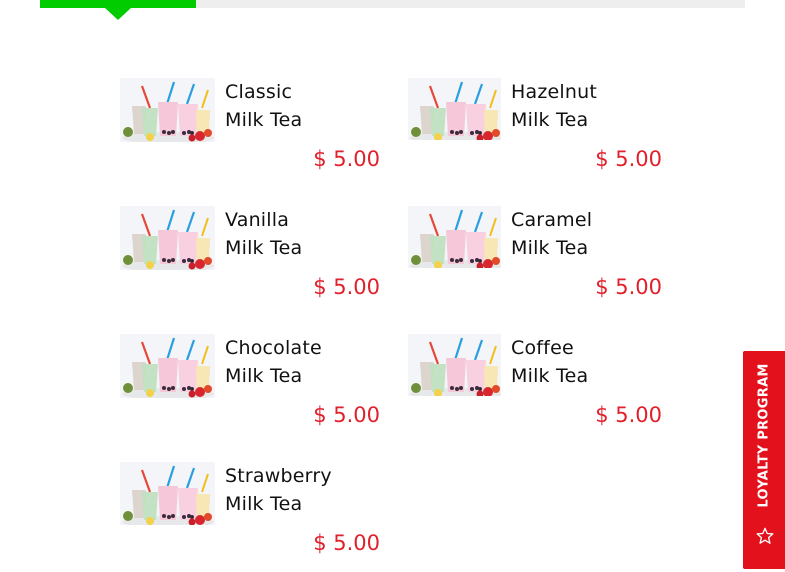 The width and height of the screenshot is (785, 572). I want to click on menu-item: Chocolate Milk Tea $ 5.00, so click(251, 389).